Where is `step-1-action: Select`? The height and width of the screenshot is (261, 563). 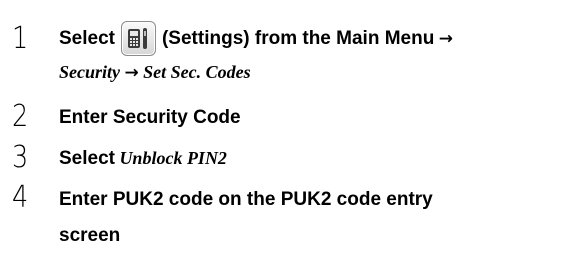 step-1-action: Select is located at coordinates (87, 38).